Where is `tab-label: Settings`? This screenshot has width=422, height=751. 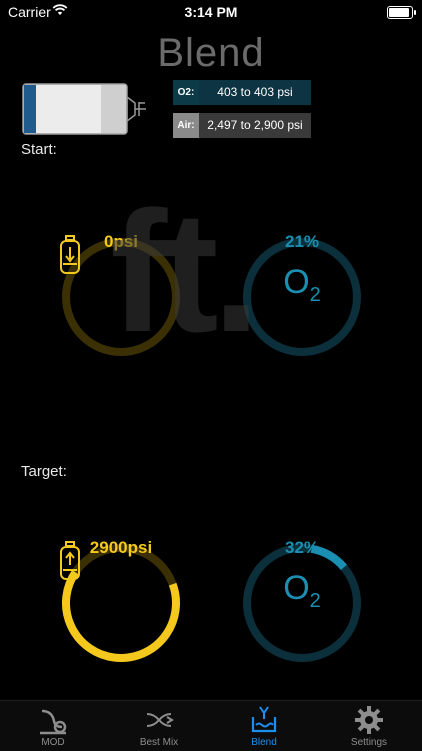
tab-label: Settings is located at coordinates (369, 742).